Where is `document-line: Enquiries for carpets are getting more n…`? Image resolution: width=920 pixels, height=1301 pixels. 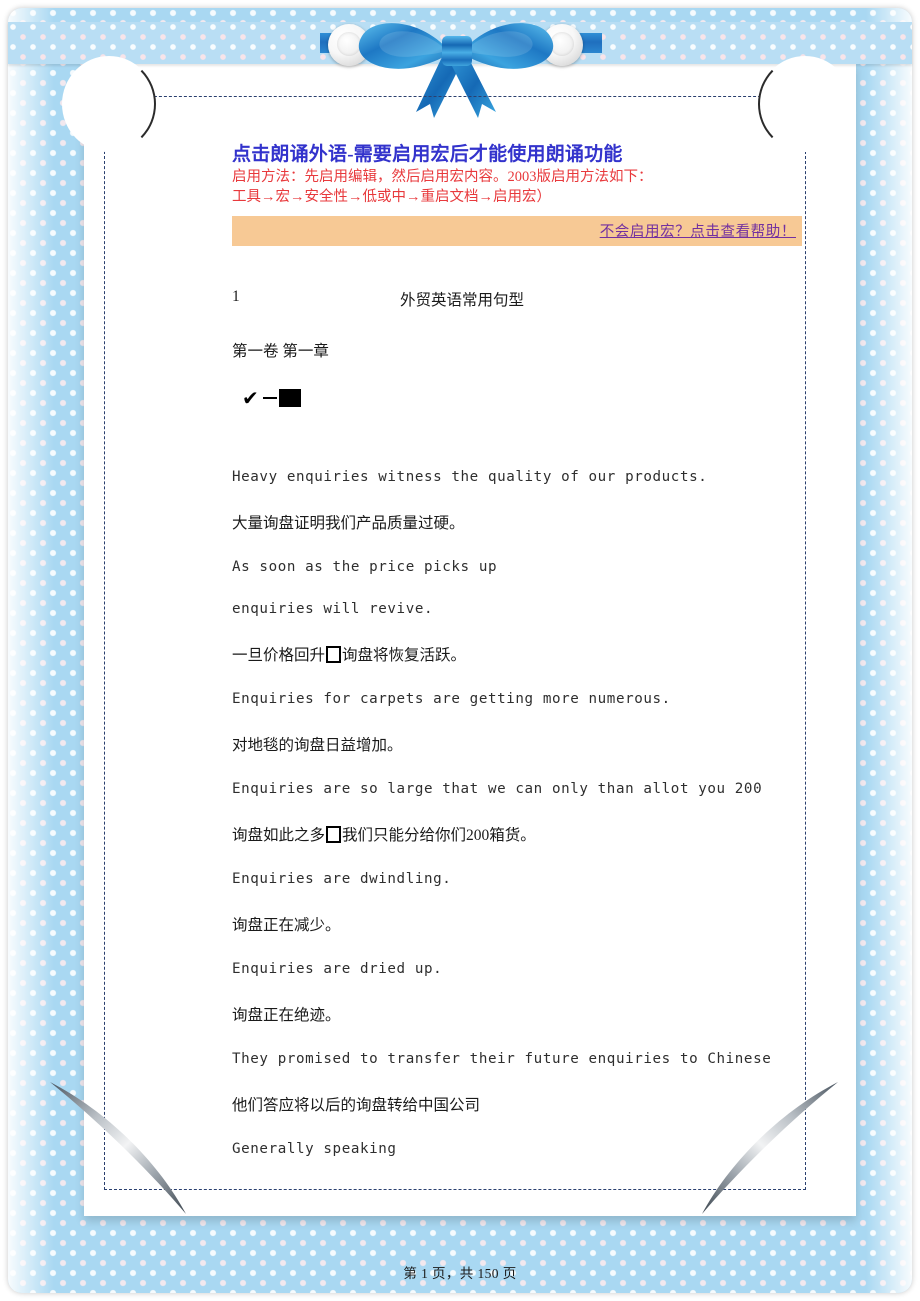 document-line: Enquiries for carpets are getting more n… is located at coordinates (451, 699).